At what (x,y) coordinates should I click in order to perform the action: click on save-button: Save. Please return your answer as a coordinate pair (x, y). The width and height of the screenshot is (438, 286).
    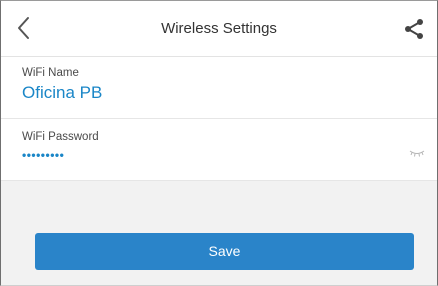
    Looking at the image, I should click on (224, 251).